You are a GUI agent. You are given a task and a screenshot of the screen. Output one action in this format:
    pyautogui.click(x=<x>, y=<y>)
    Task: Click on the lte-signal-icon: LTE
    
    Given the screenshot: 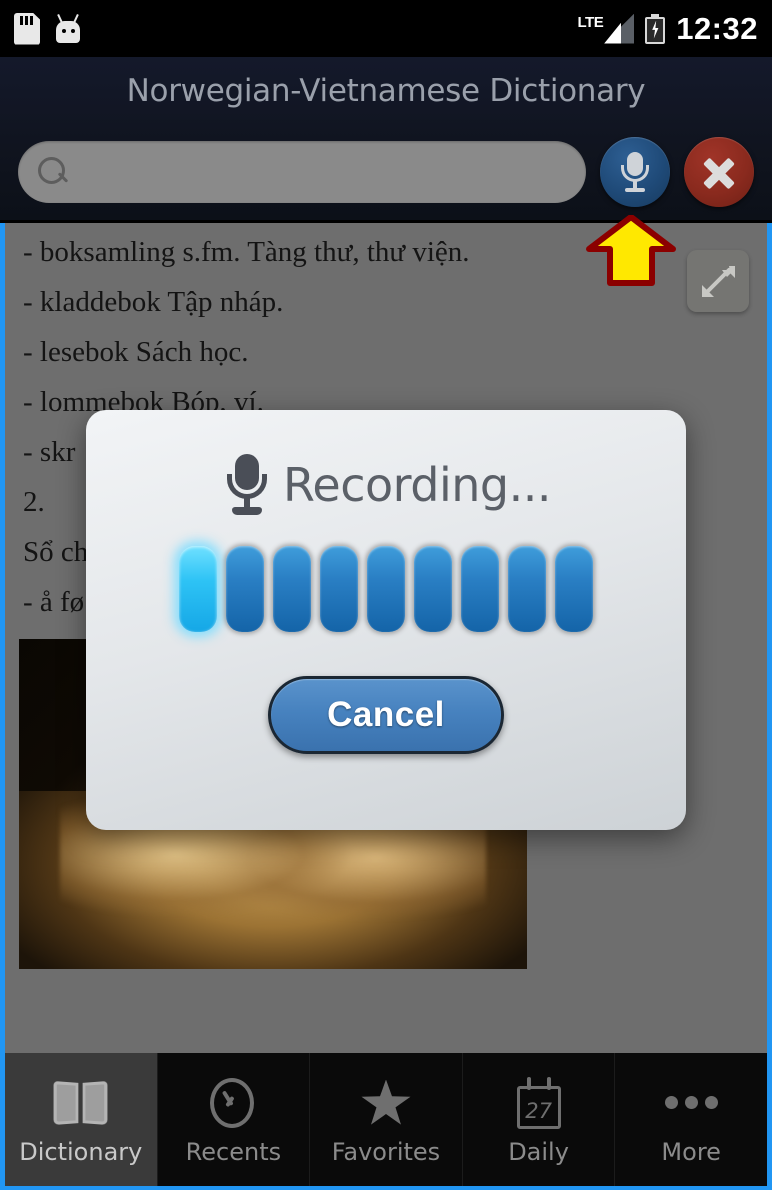 What is the action you would take?
    pyautogui.click(x=605, y=29)
    